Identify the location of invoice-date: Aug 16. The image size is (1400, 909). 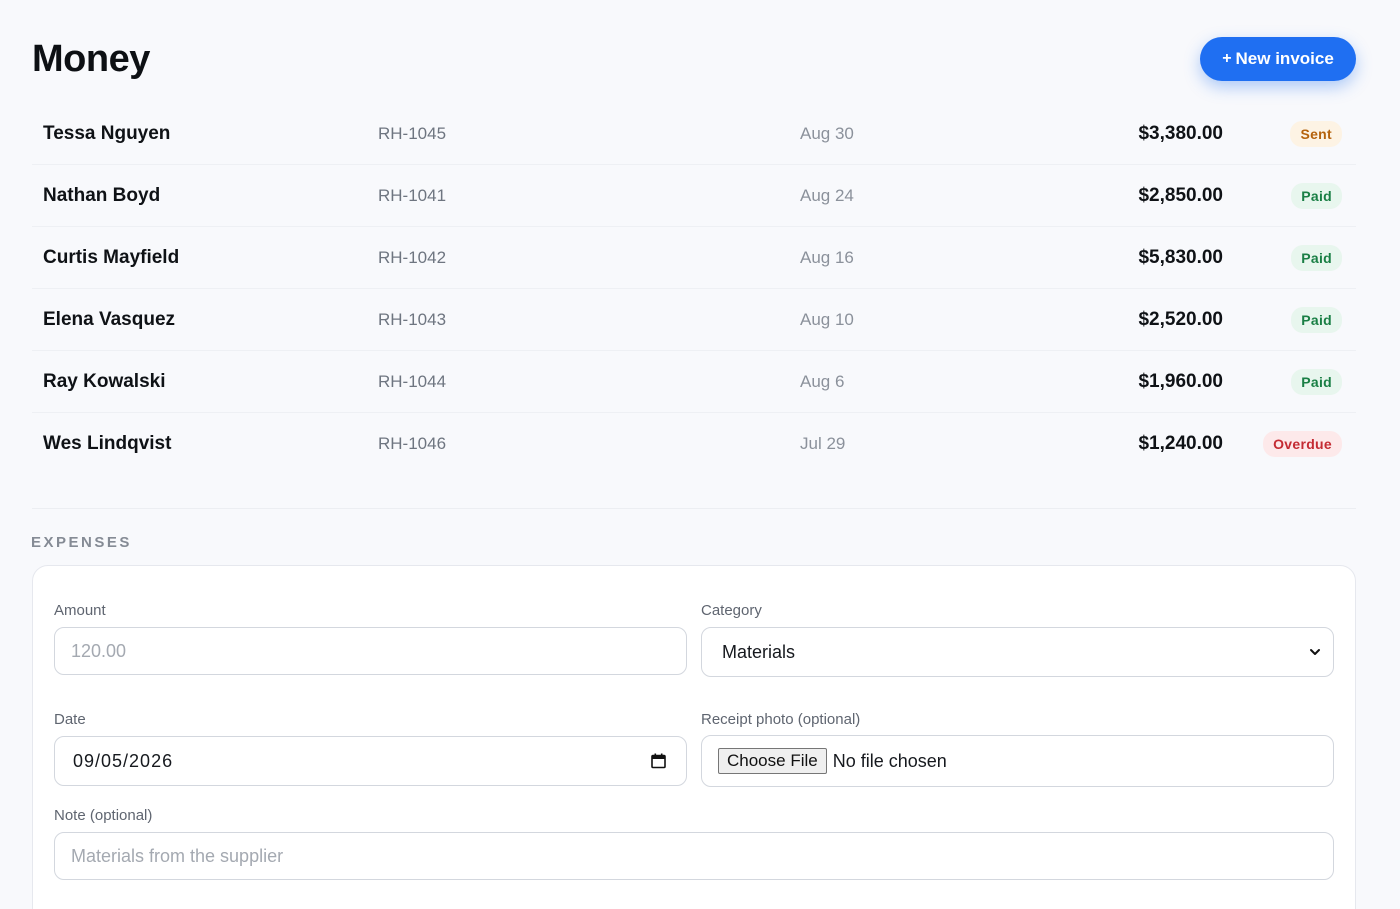
(827, 257).